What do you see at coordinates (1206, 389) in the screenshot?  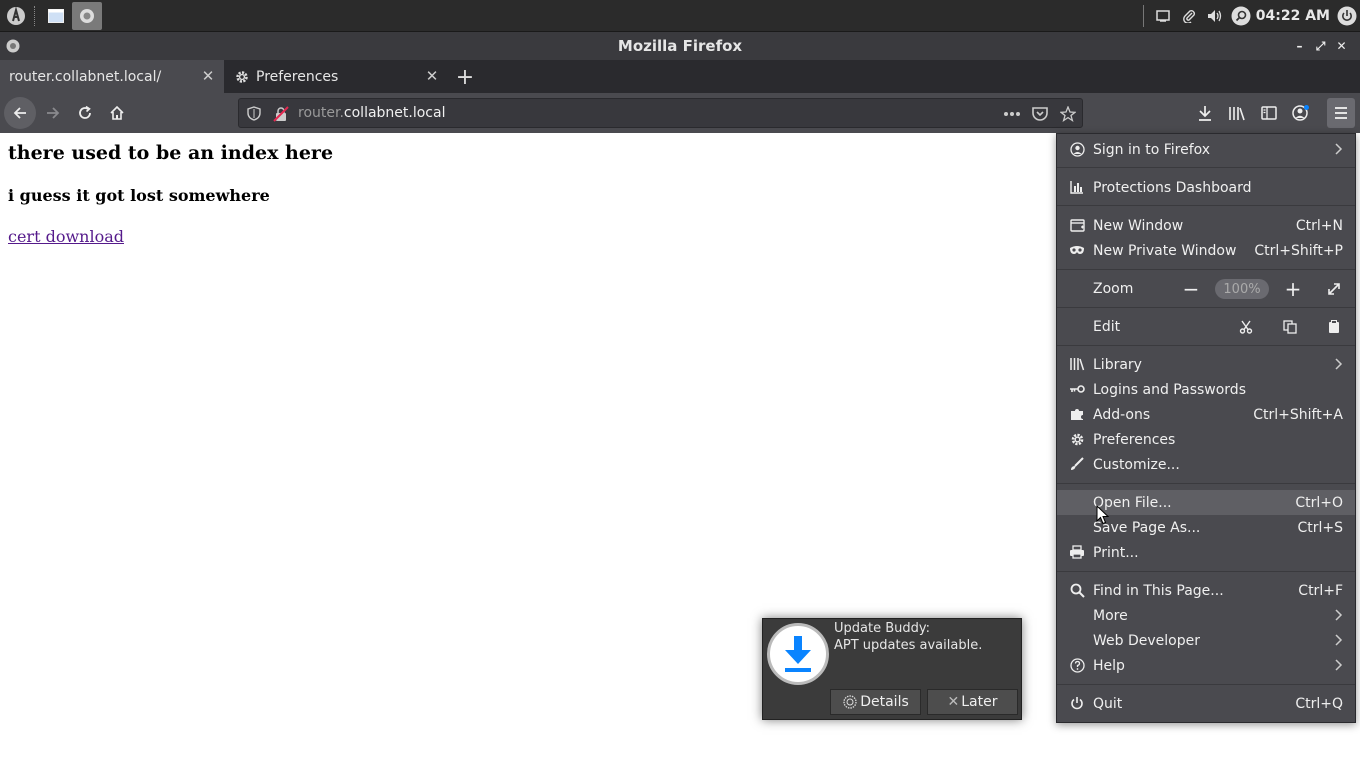 I see `menu-logins-passwords: Logins and Passwords` at bounding box center [1206, 389].